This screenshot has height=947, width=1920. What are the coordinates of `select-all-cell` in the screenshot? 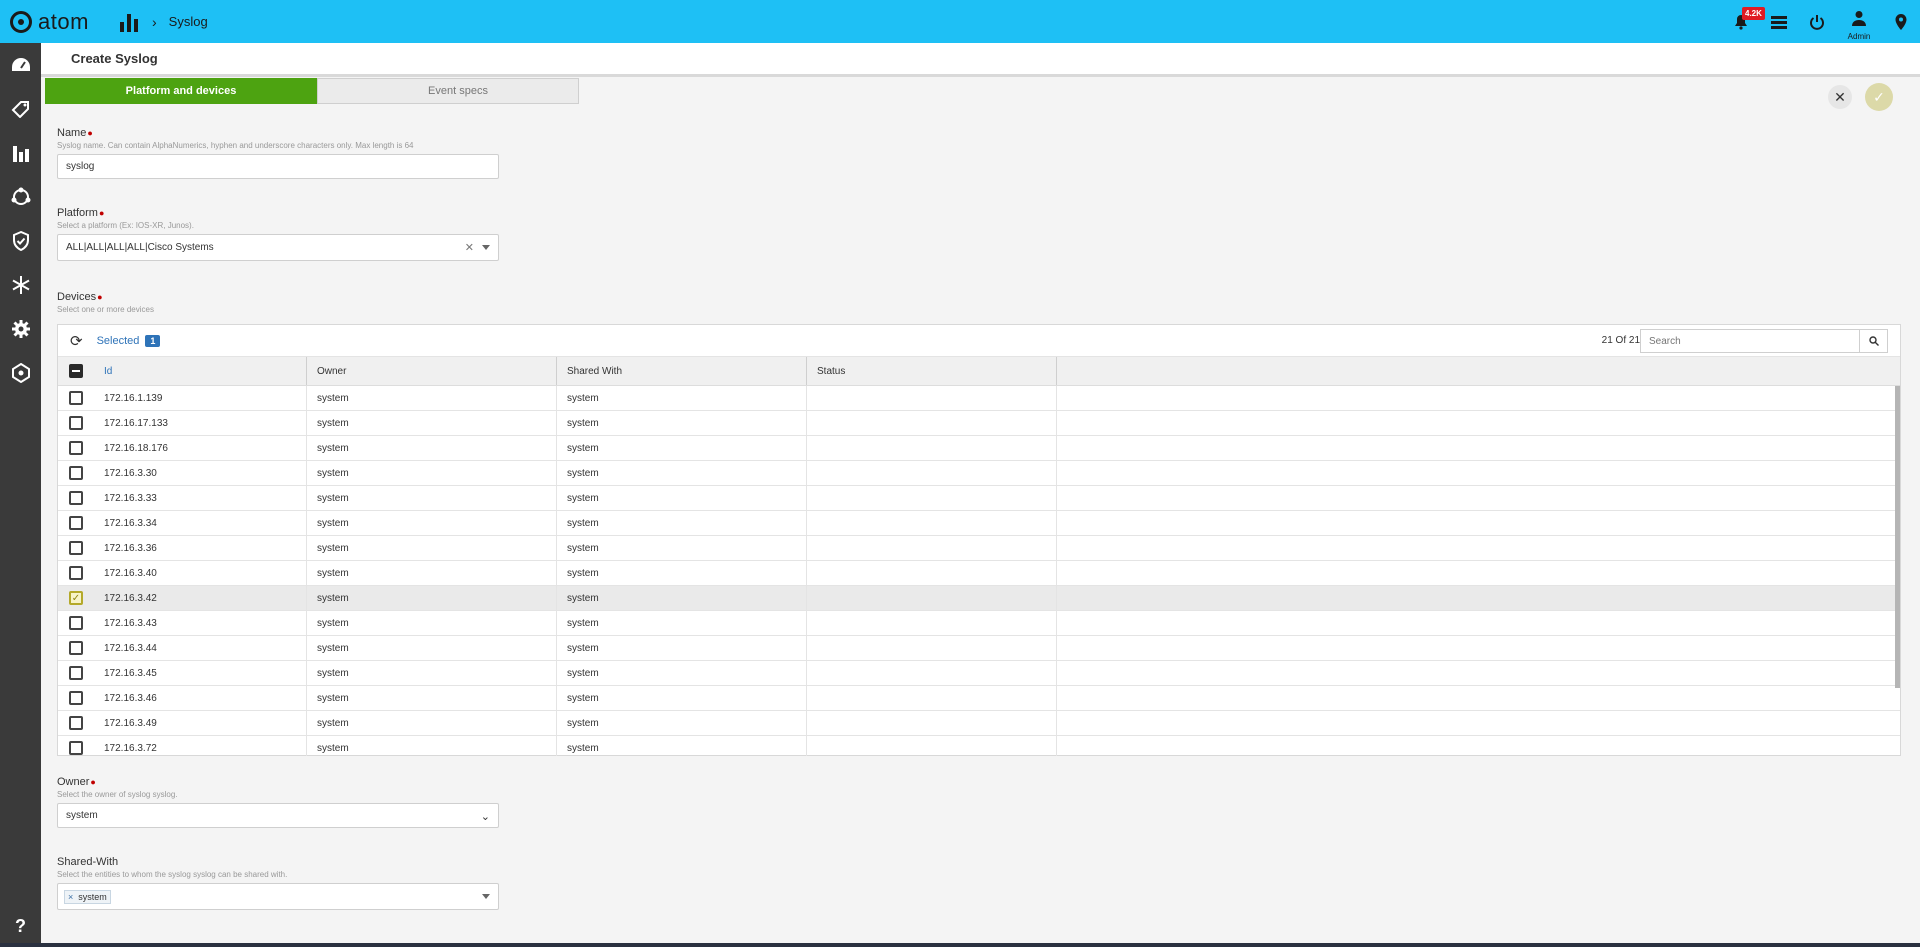 It's located at (76, 371).